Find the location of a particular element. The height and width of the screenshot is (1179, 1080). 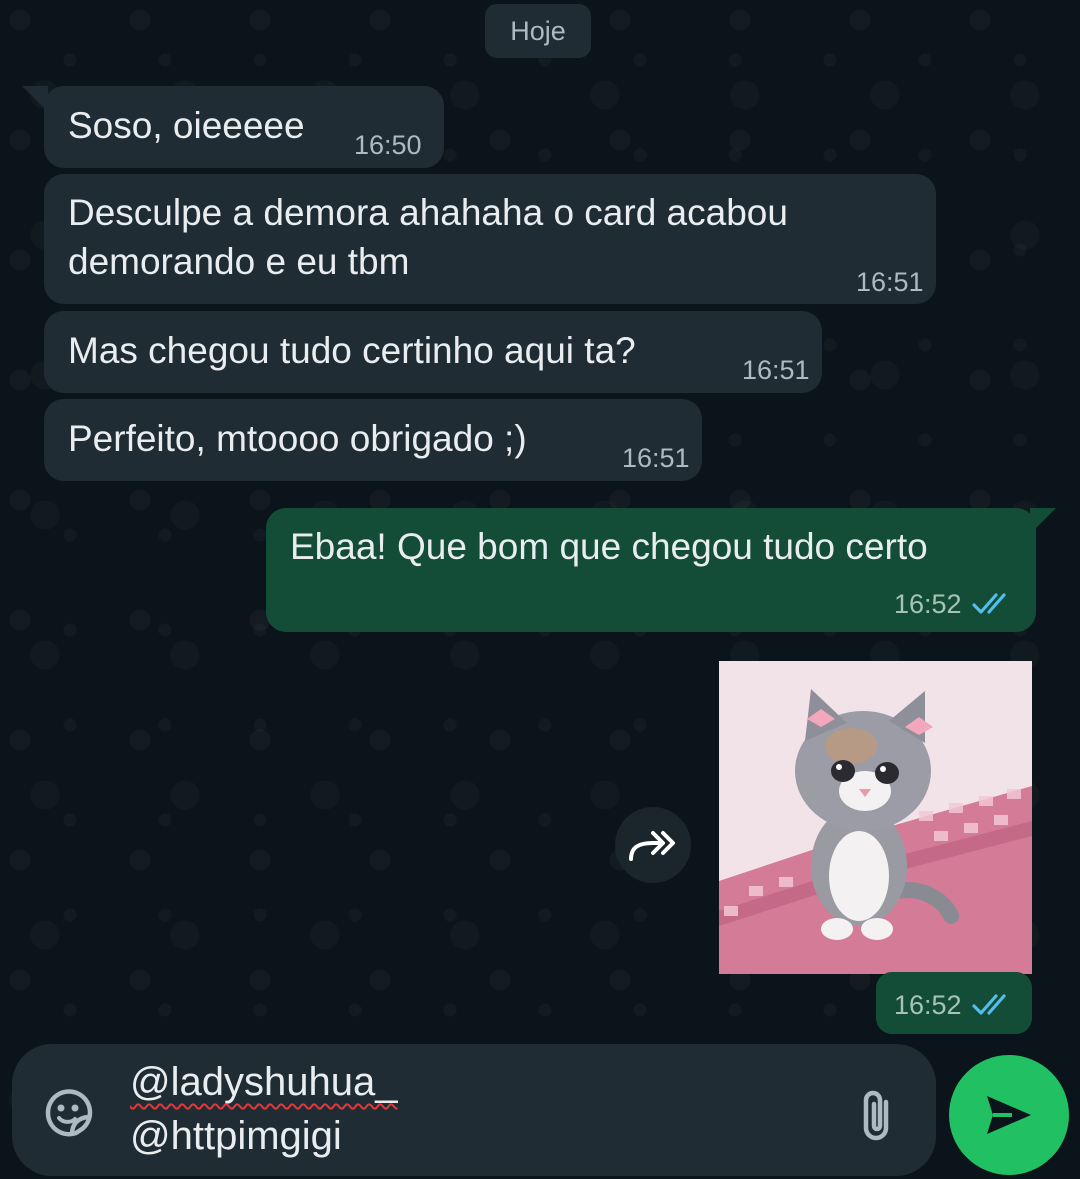

message-time: 16:50 is located at coordinates (388, 145).